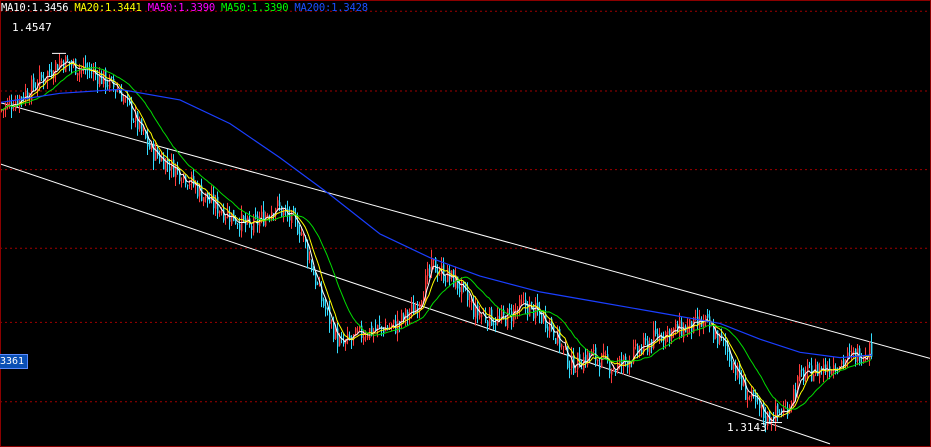 This screenshot has width=931, height=447. What do you see at coordinates (35, 8) in the screenshot?
I see `legend-ma10: MA10:1.3456` at bounding box center [35, 8].